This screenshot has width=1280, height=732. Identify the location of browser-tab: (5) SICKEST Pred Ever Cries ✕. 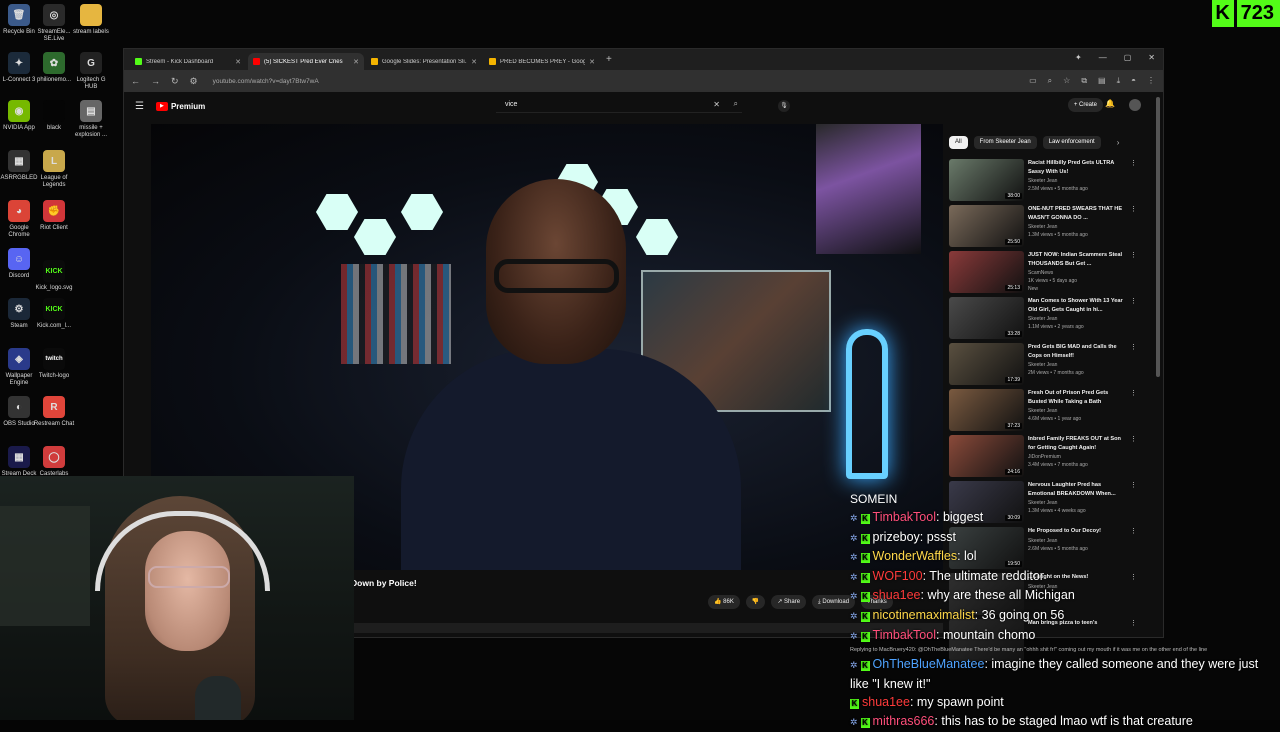
(306, 61).